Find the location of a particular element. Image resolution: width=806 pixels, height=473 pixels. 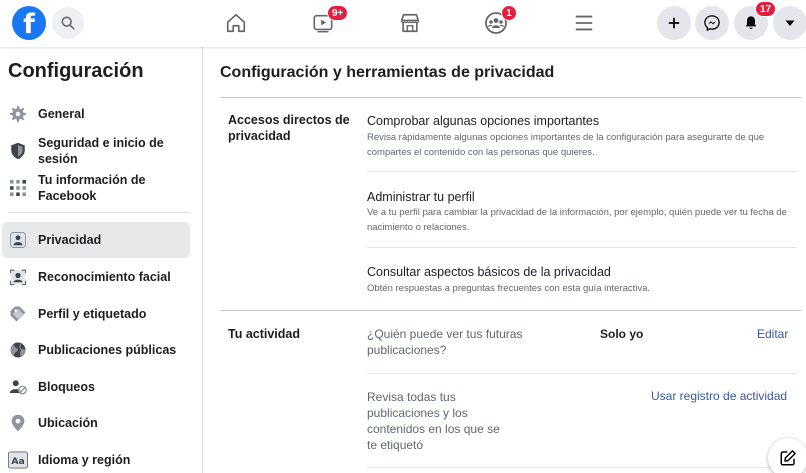

grid-icon is located at coordinates (18, 188).